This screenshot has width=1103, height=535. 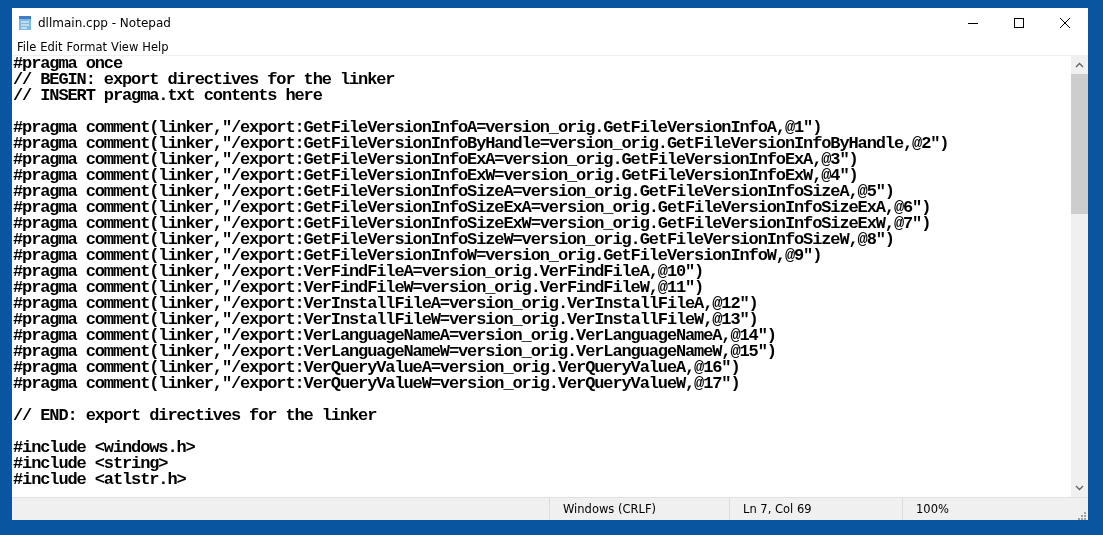 I want to click on menu-item: Format, so click(x=87, y=46).